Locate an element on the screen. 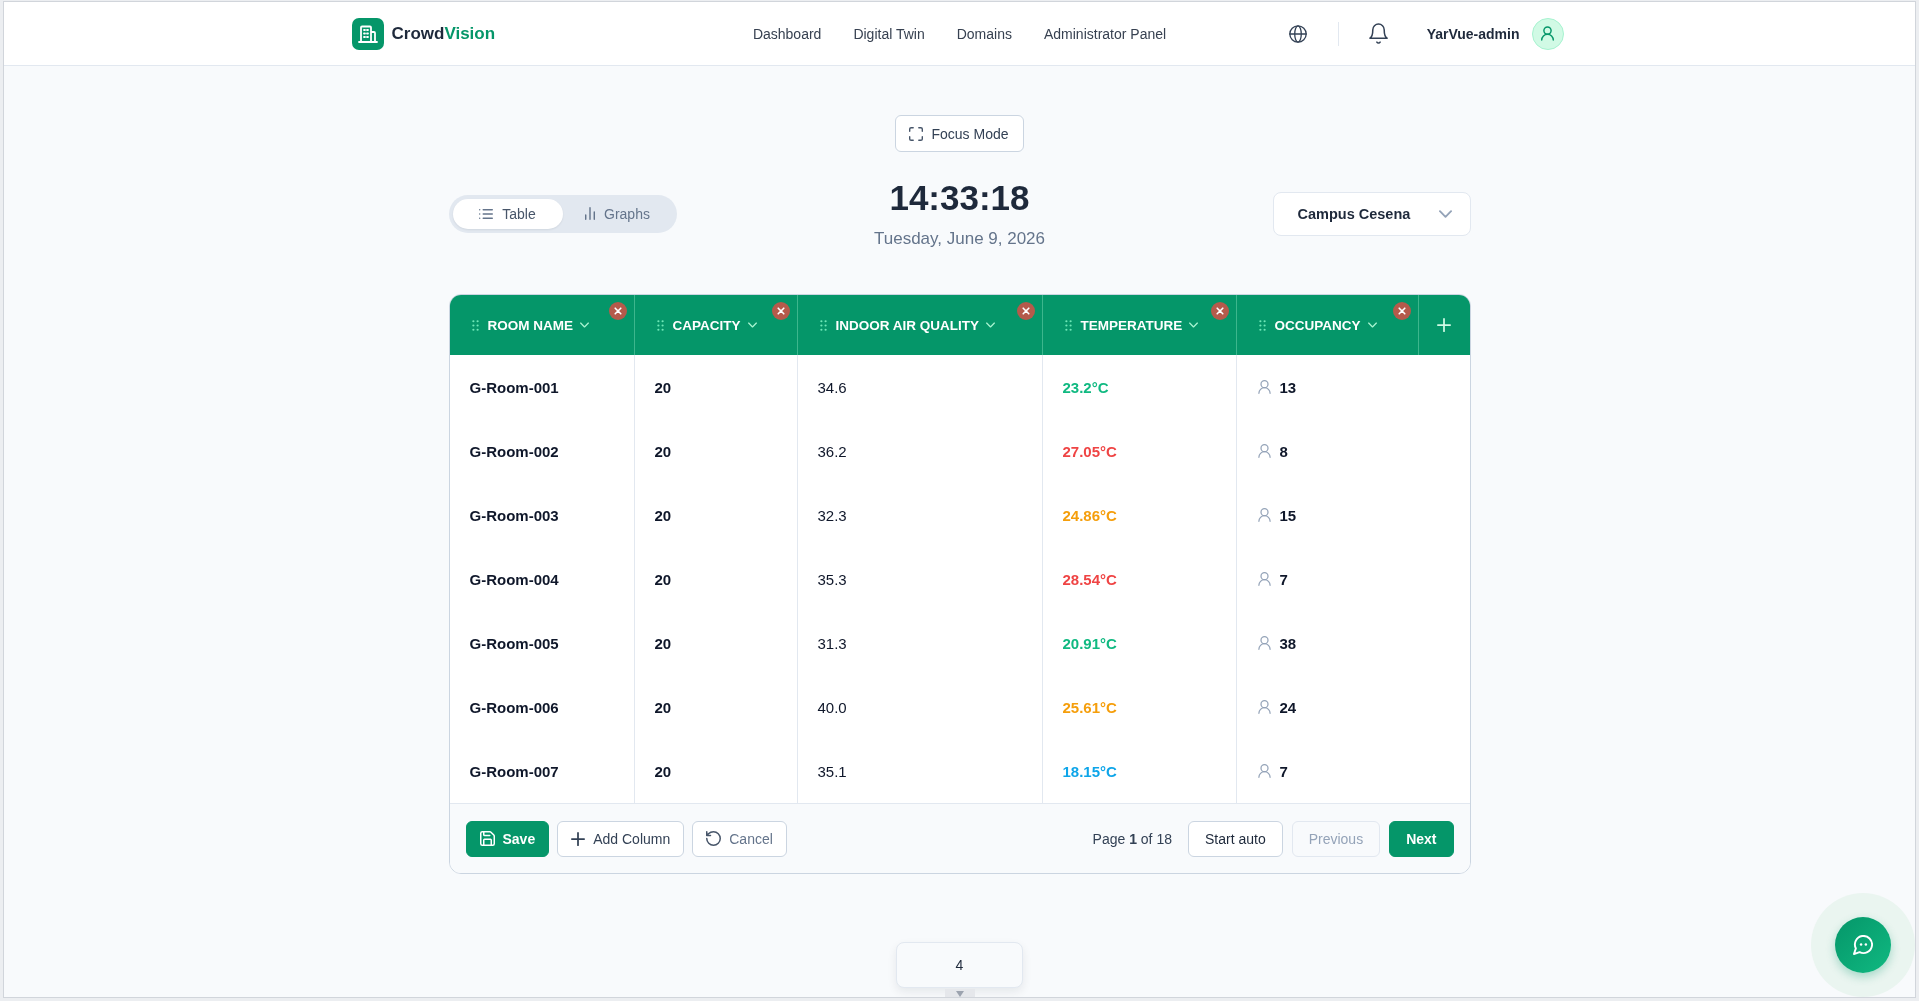 The height and width of the screenshot is (1001, 1919). user-name: YarVue-admin is located at coordinates (1473, 33).